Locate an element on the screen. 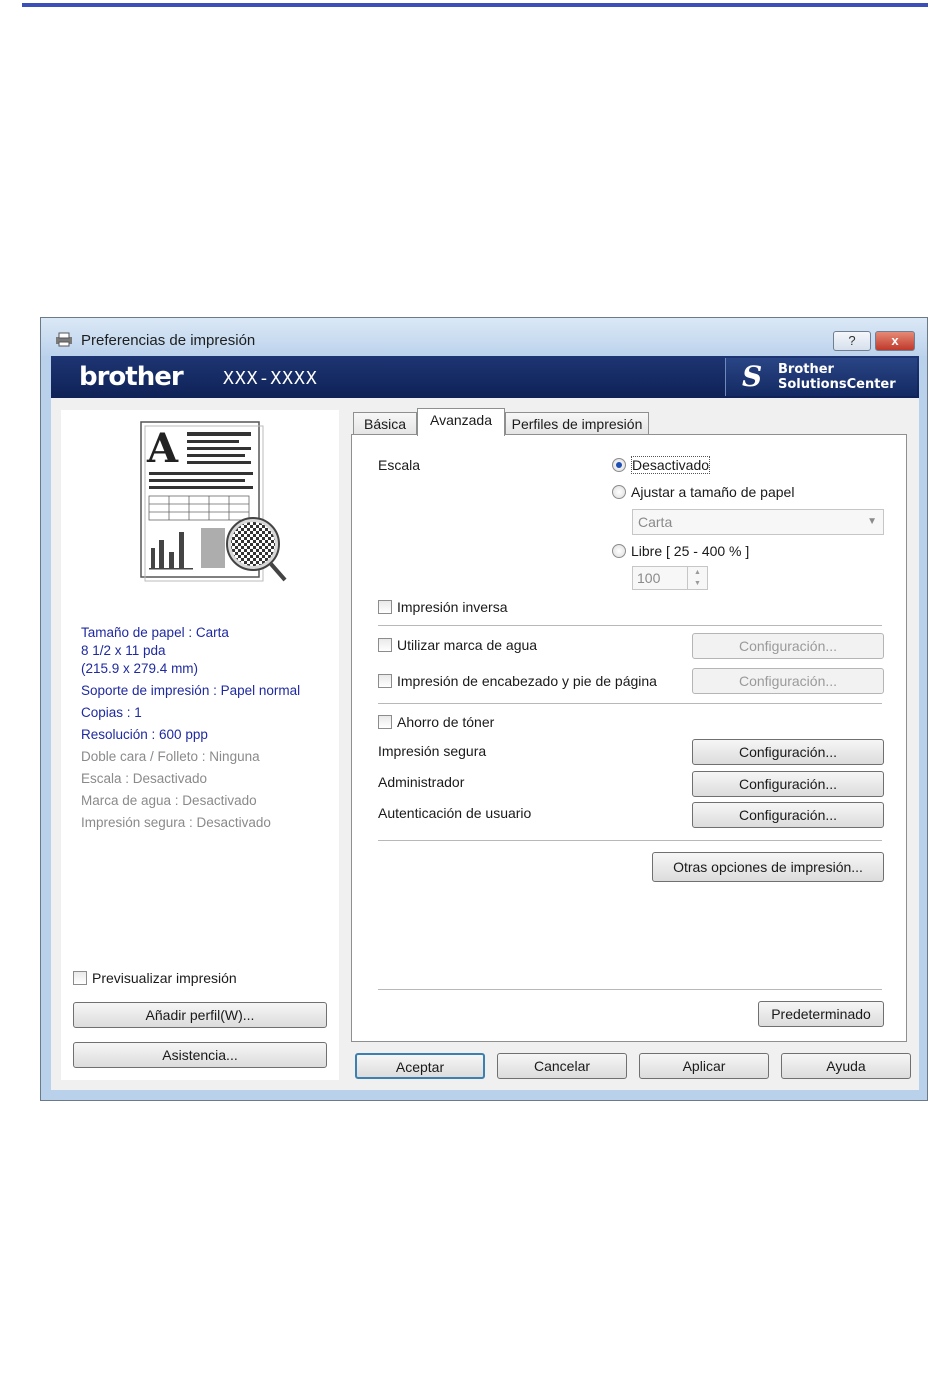  summary-watermark: Marca de agua : Desactivado is located at coordinates (169, 800).